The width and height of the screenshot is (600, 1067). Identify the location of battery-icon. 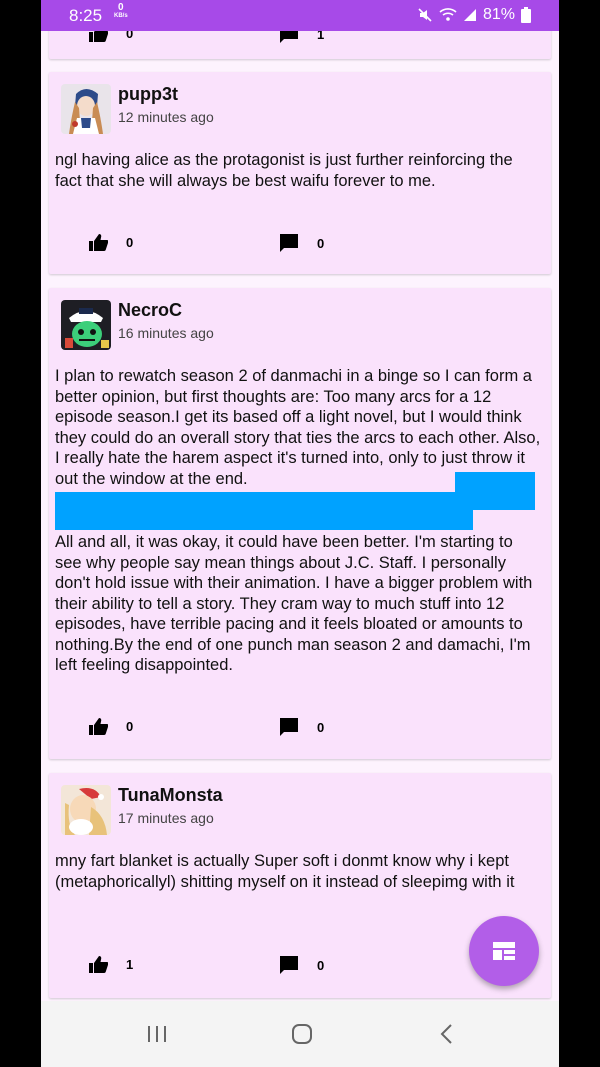
(526, 15).